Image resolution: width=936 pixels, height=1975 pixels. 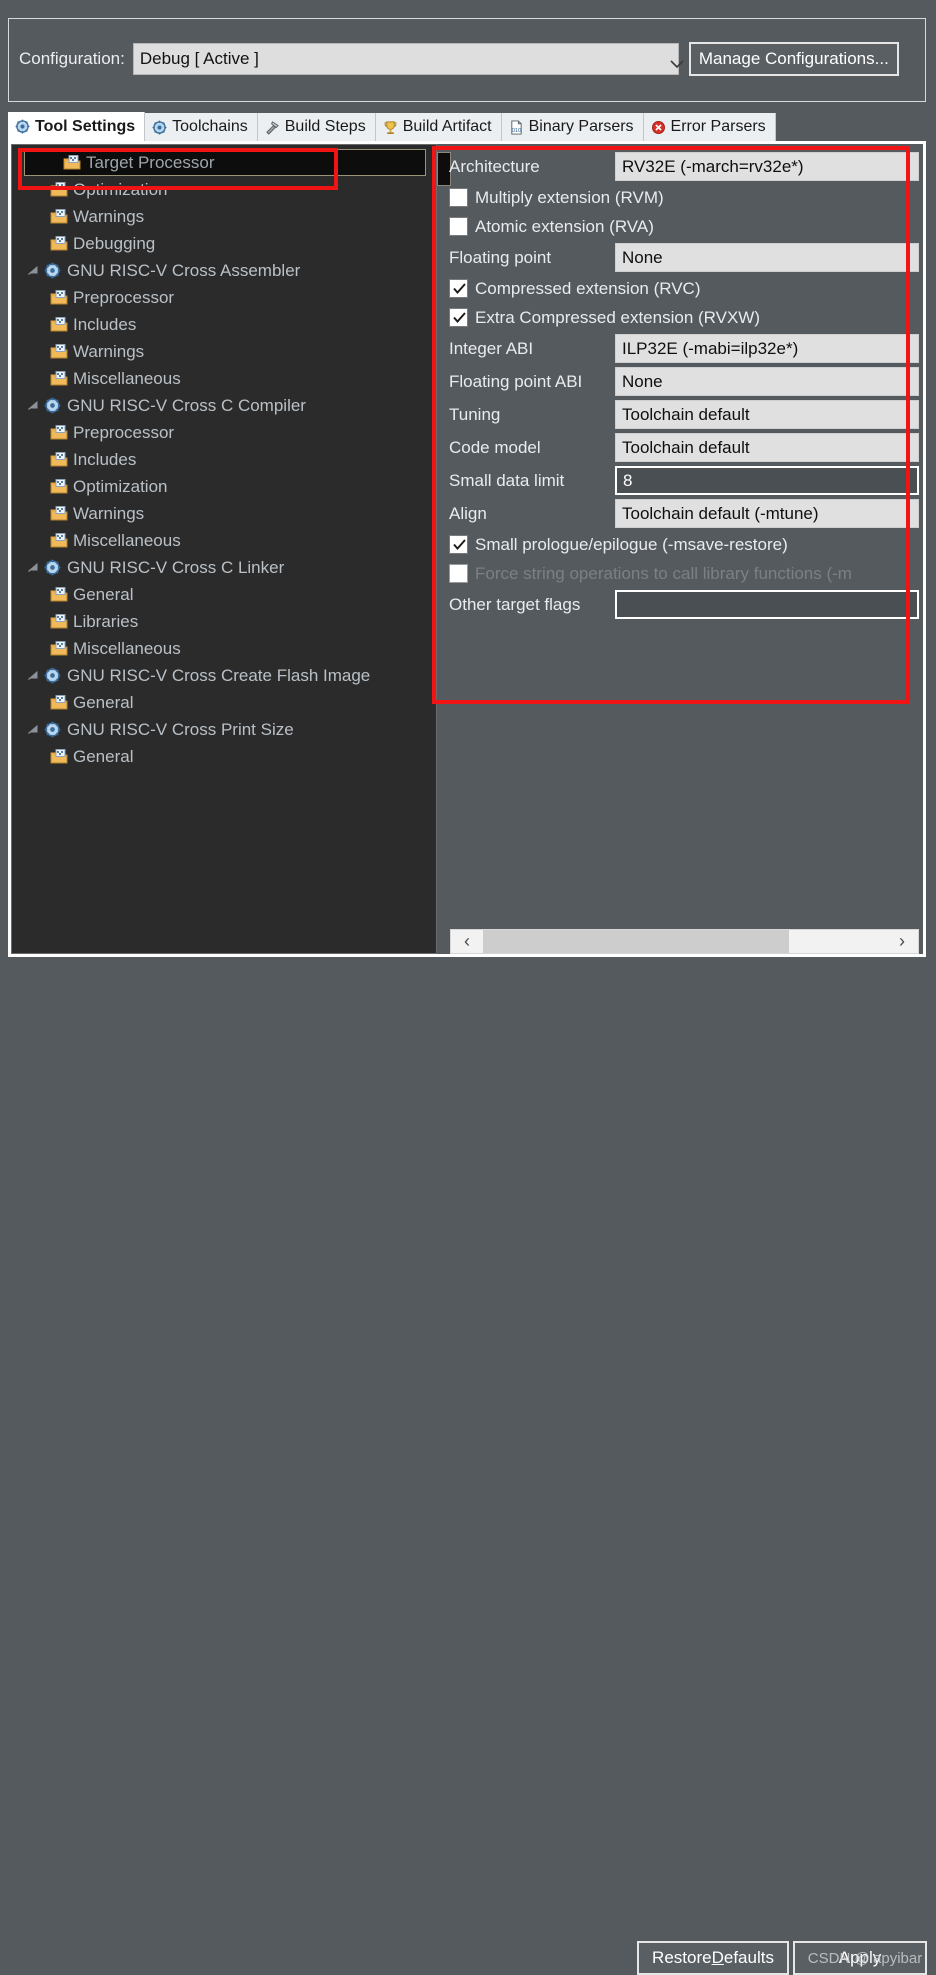 I want to click on tab-build-steps: Build Steps, so click(x=316, y=127).